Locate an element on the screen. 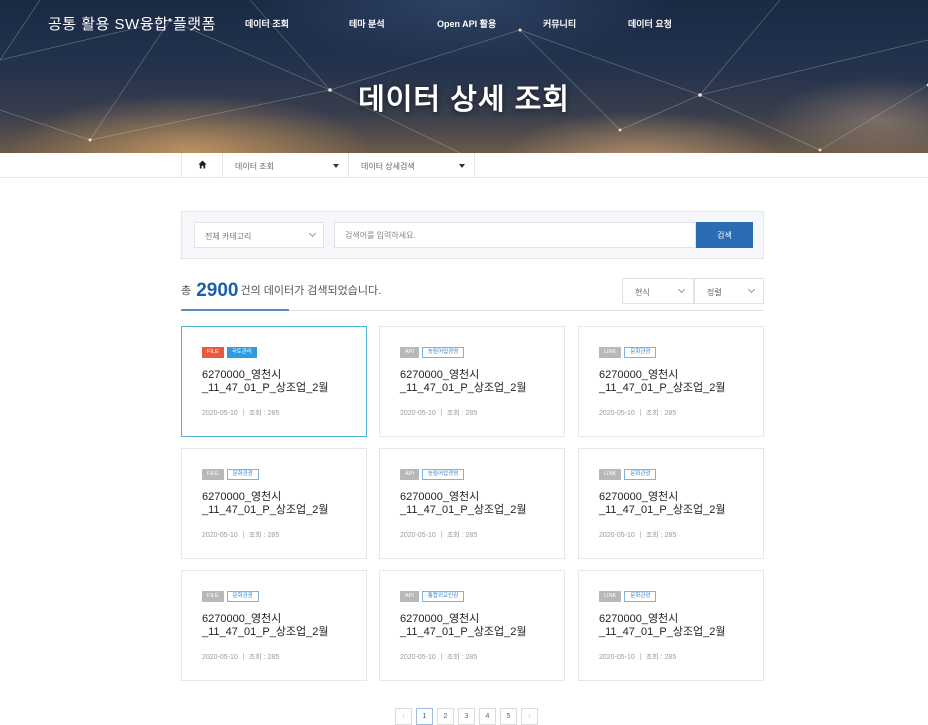 This screenshot has height=725, width=928. pagination: ‹ 1 2 3 4 5 › is located at coordinates (466, 716).